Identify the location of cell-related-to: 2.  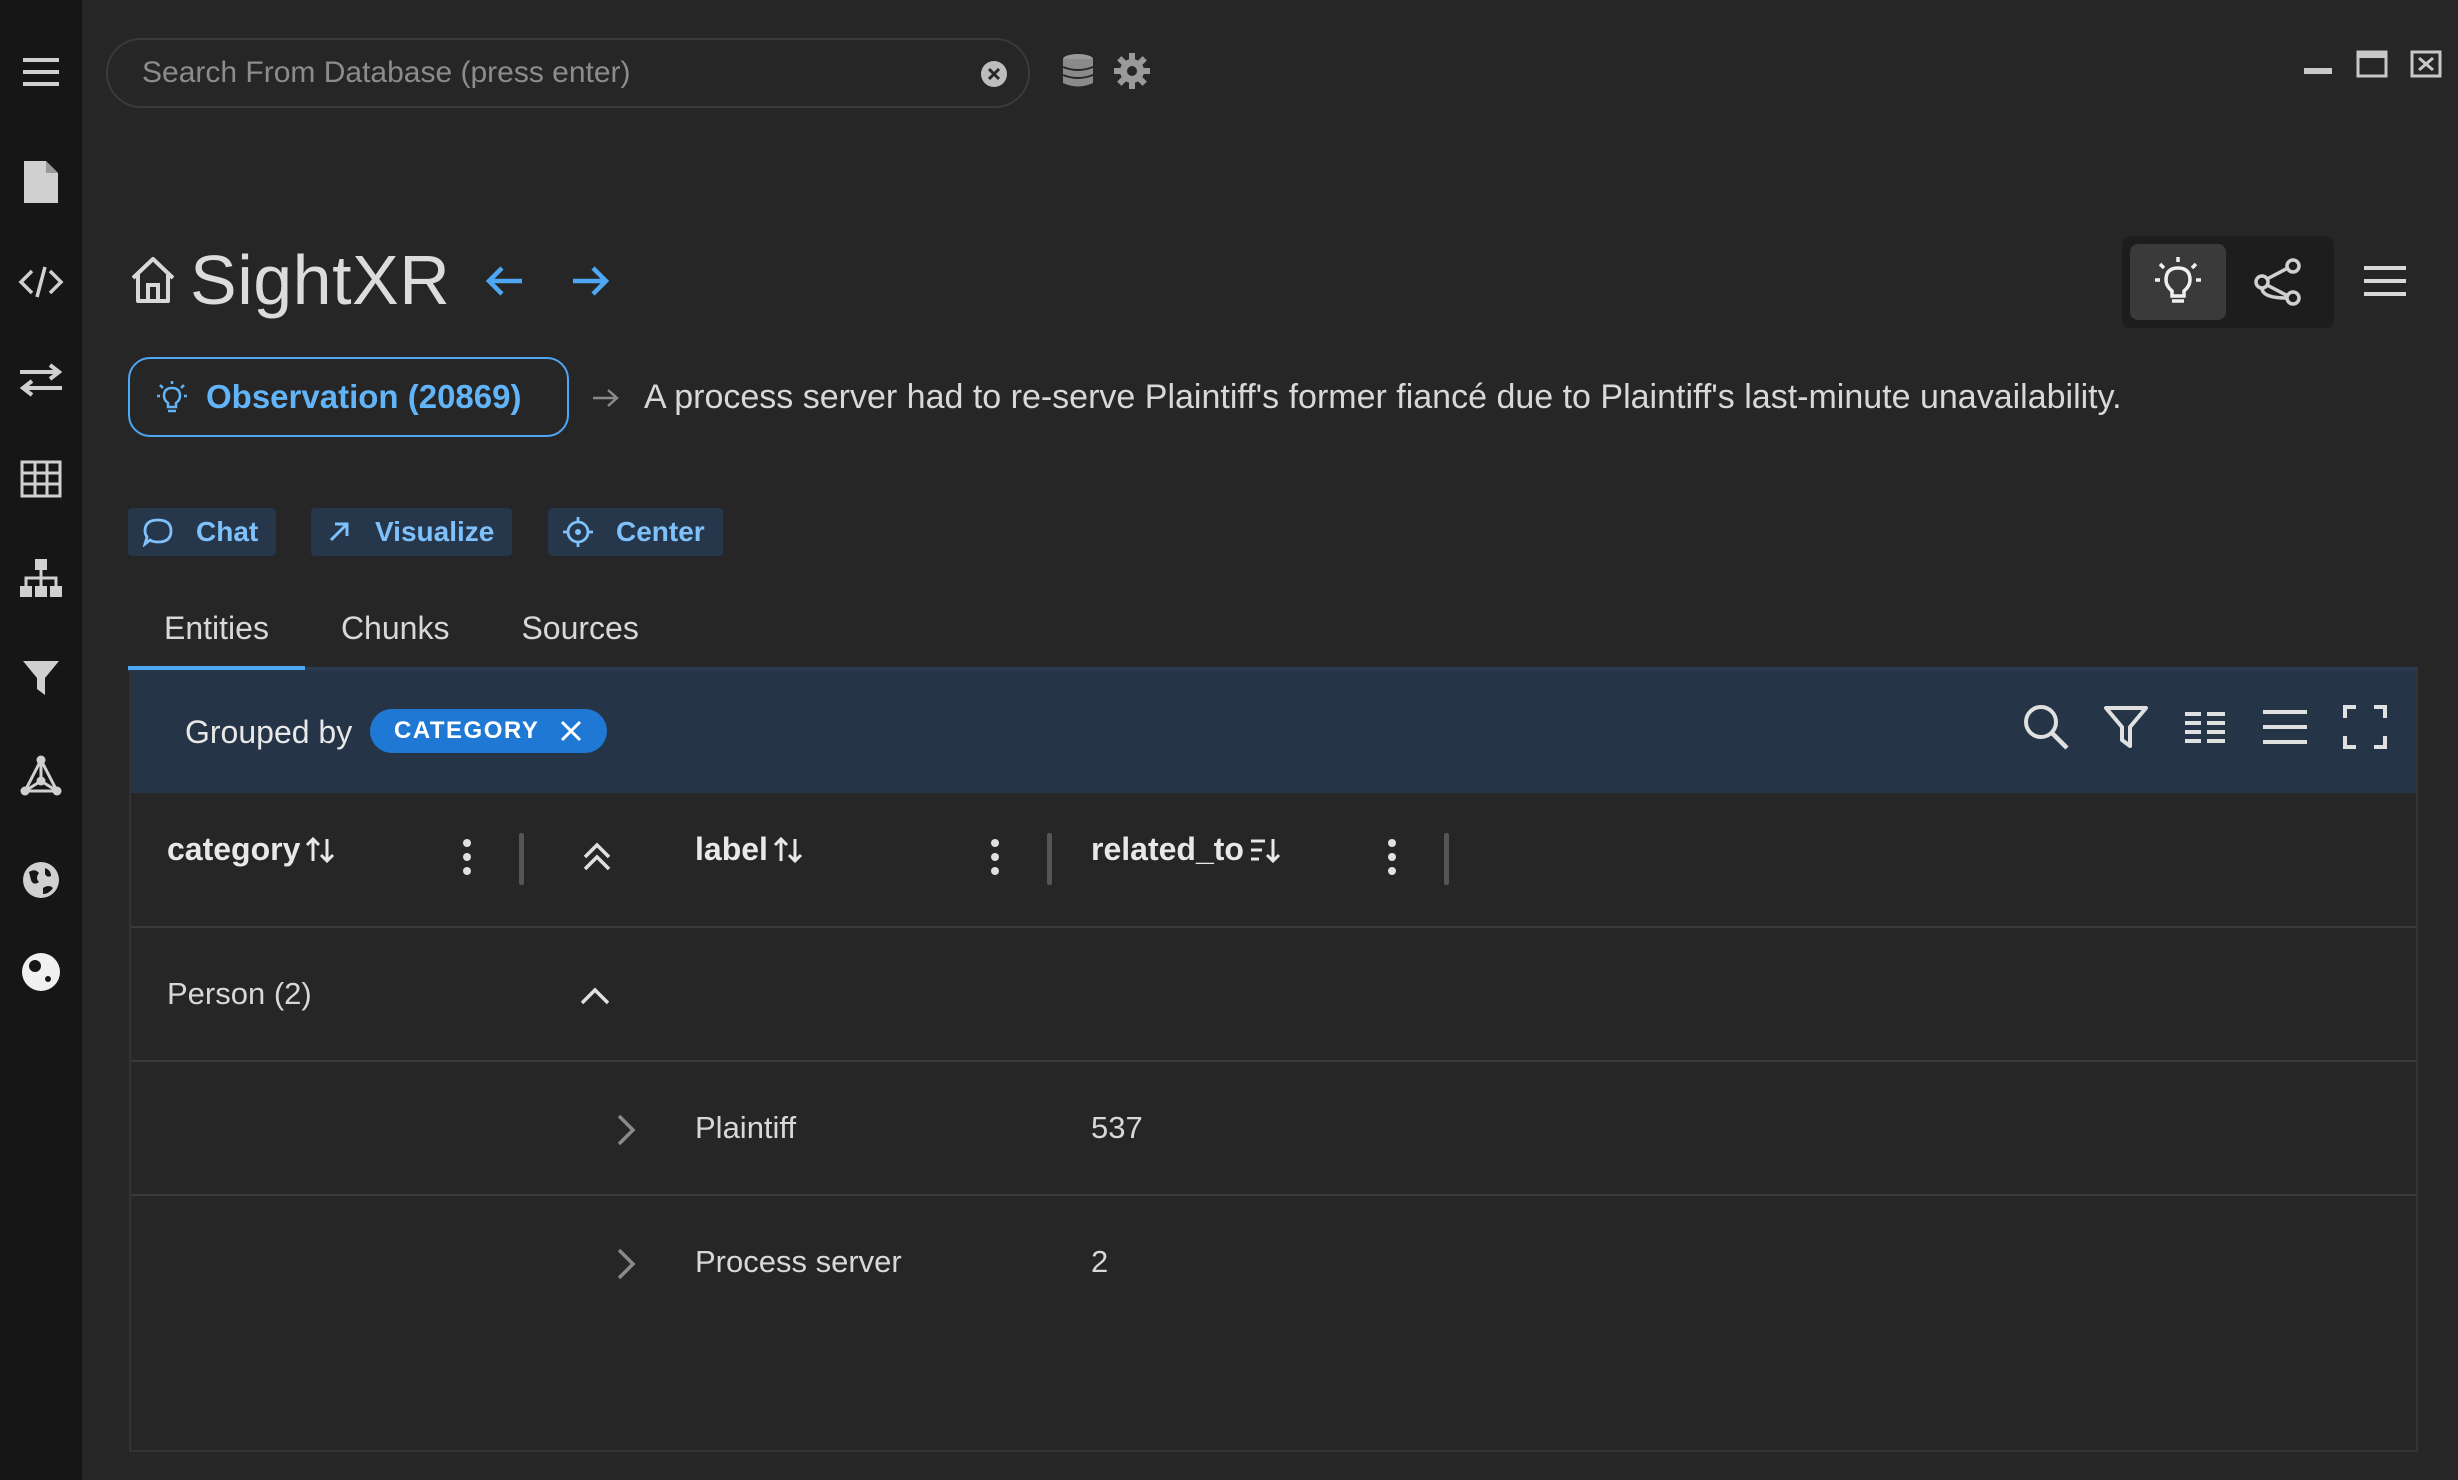
(1100, 1261).